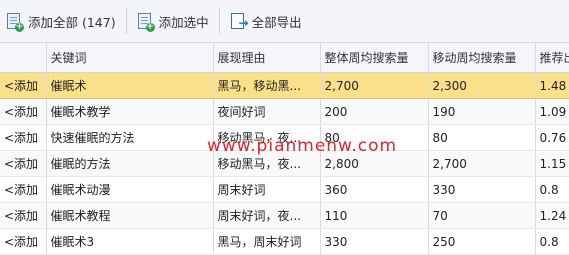 The width and height of the screenshot is (569, 255). What do you see at coordinates (276, 22) in the screenshot?
I see `export-all-label: 全部导出` at bounding box center [276, 22].